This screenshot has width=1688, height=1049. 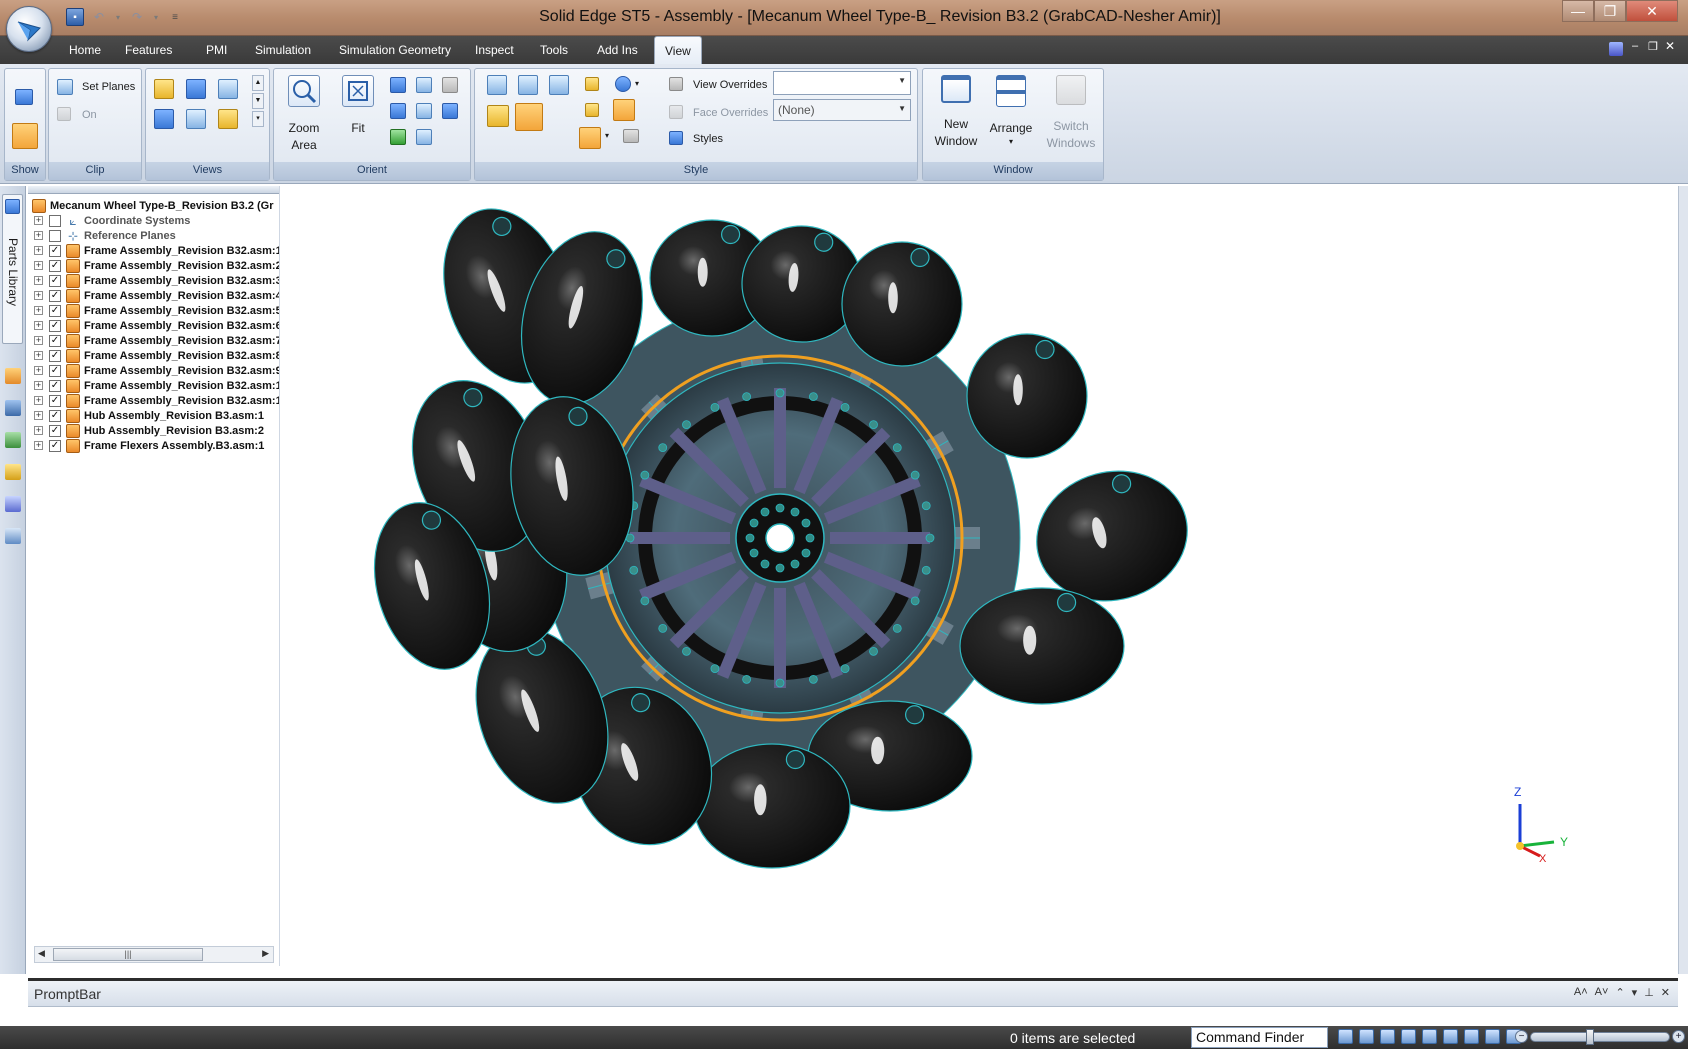 I want to click on rotate-icon, so click(x=398, y=137).